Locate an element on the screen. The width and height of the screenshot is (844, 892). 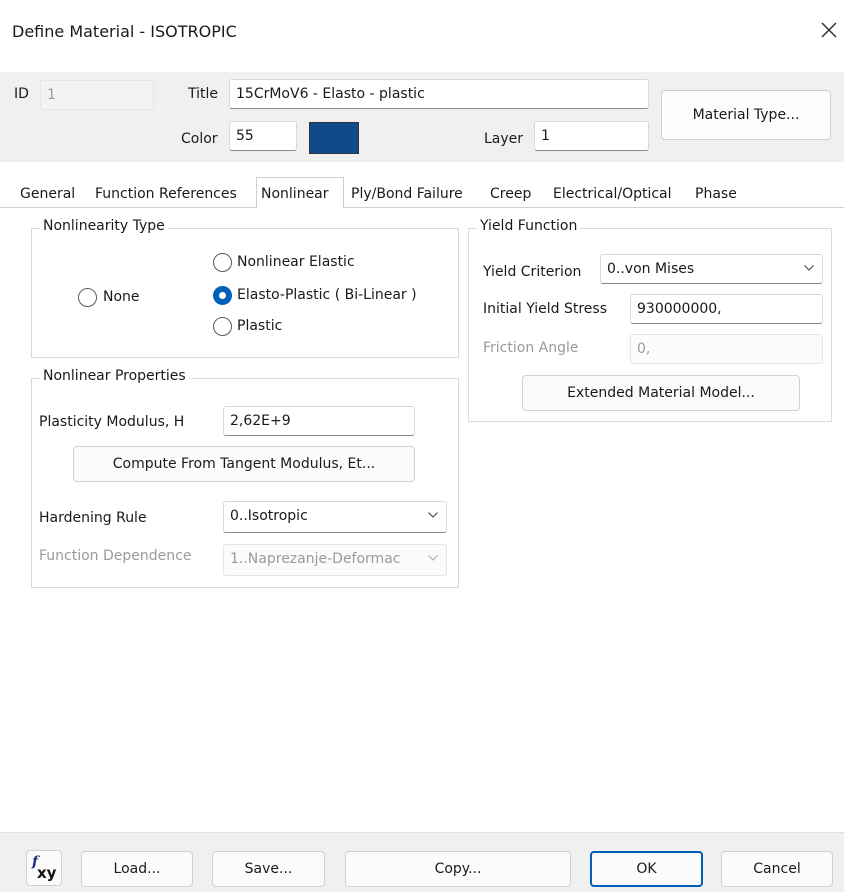
tab-phase: Phase is located at coordinates (716, 194).